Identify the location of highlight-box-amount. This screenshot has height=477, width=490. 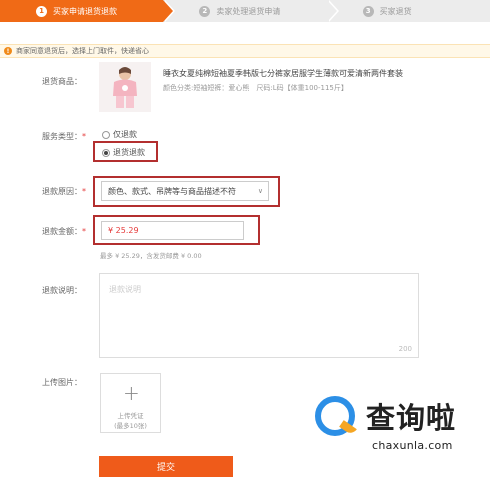
(176, 230).